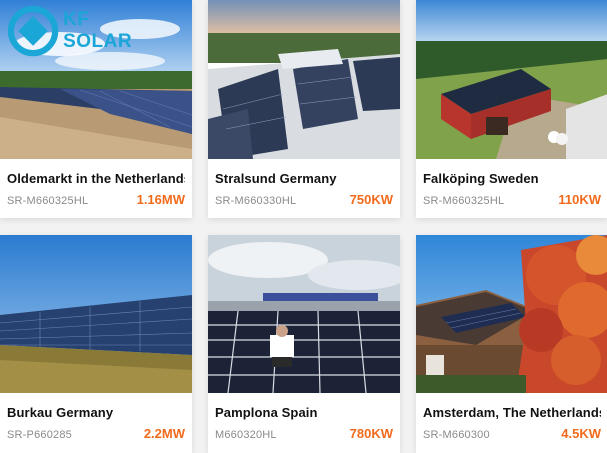  Describe the element at coordinates (371, 433) in the screenshot. I see `project-power: 780KW` at that location.